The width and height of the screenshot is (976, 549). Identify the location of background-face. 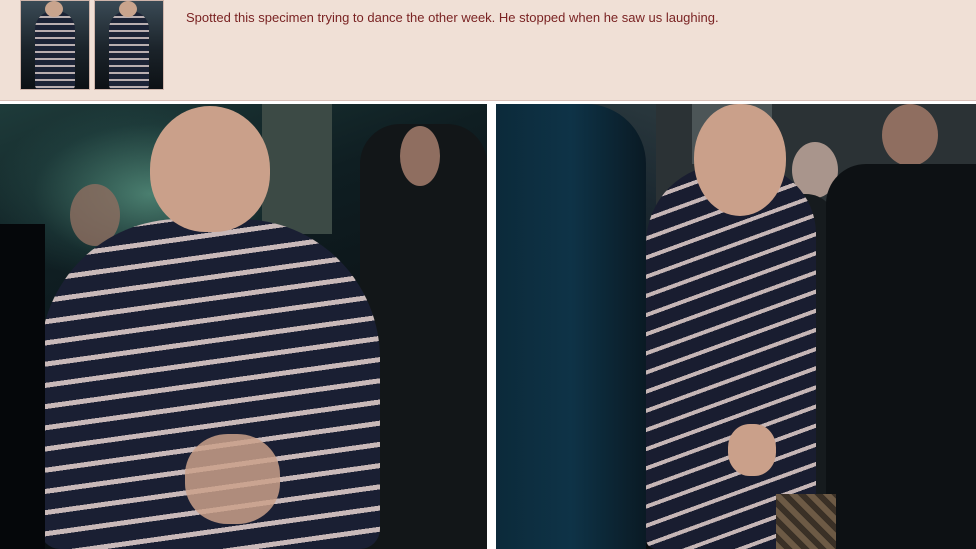
(420, 156).